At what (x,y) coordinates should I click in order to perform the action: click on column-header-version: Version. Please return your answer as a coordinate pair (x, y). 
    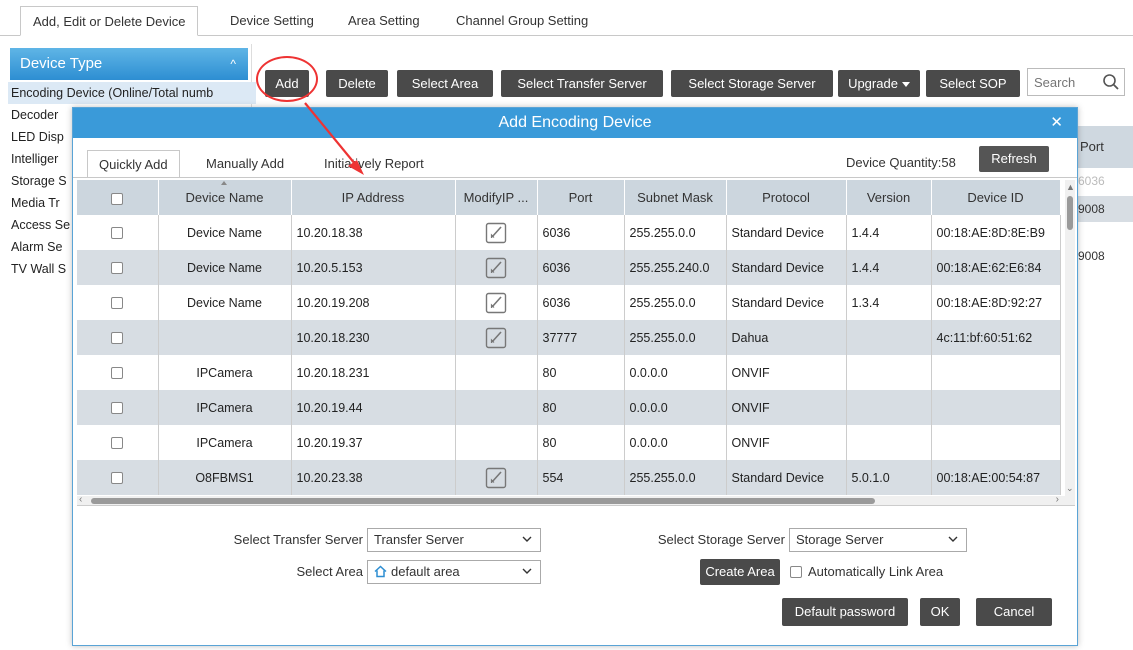
    Looking at the image, I should click on (889, 197).